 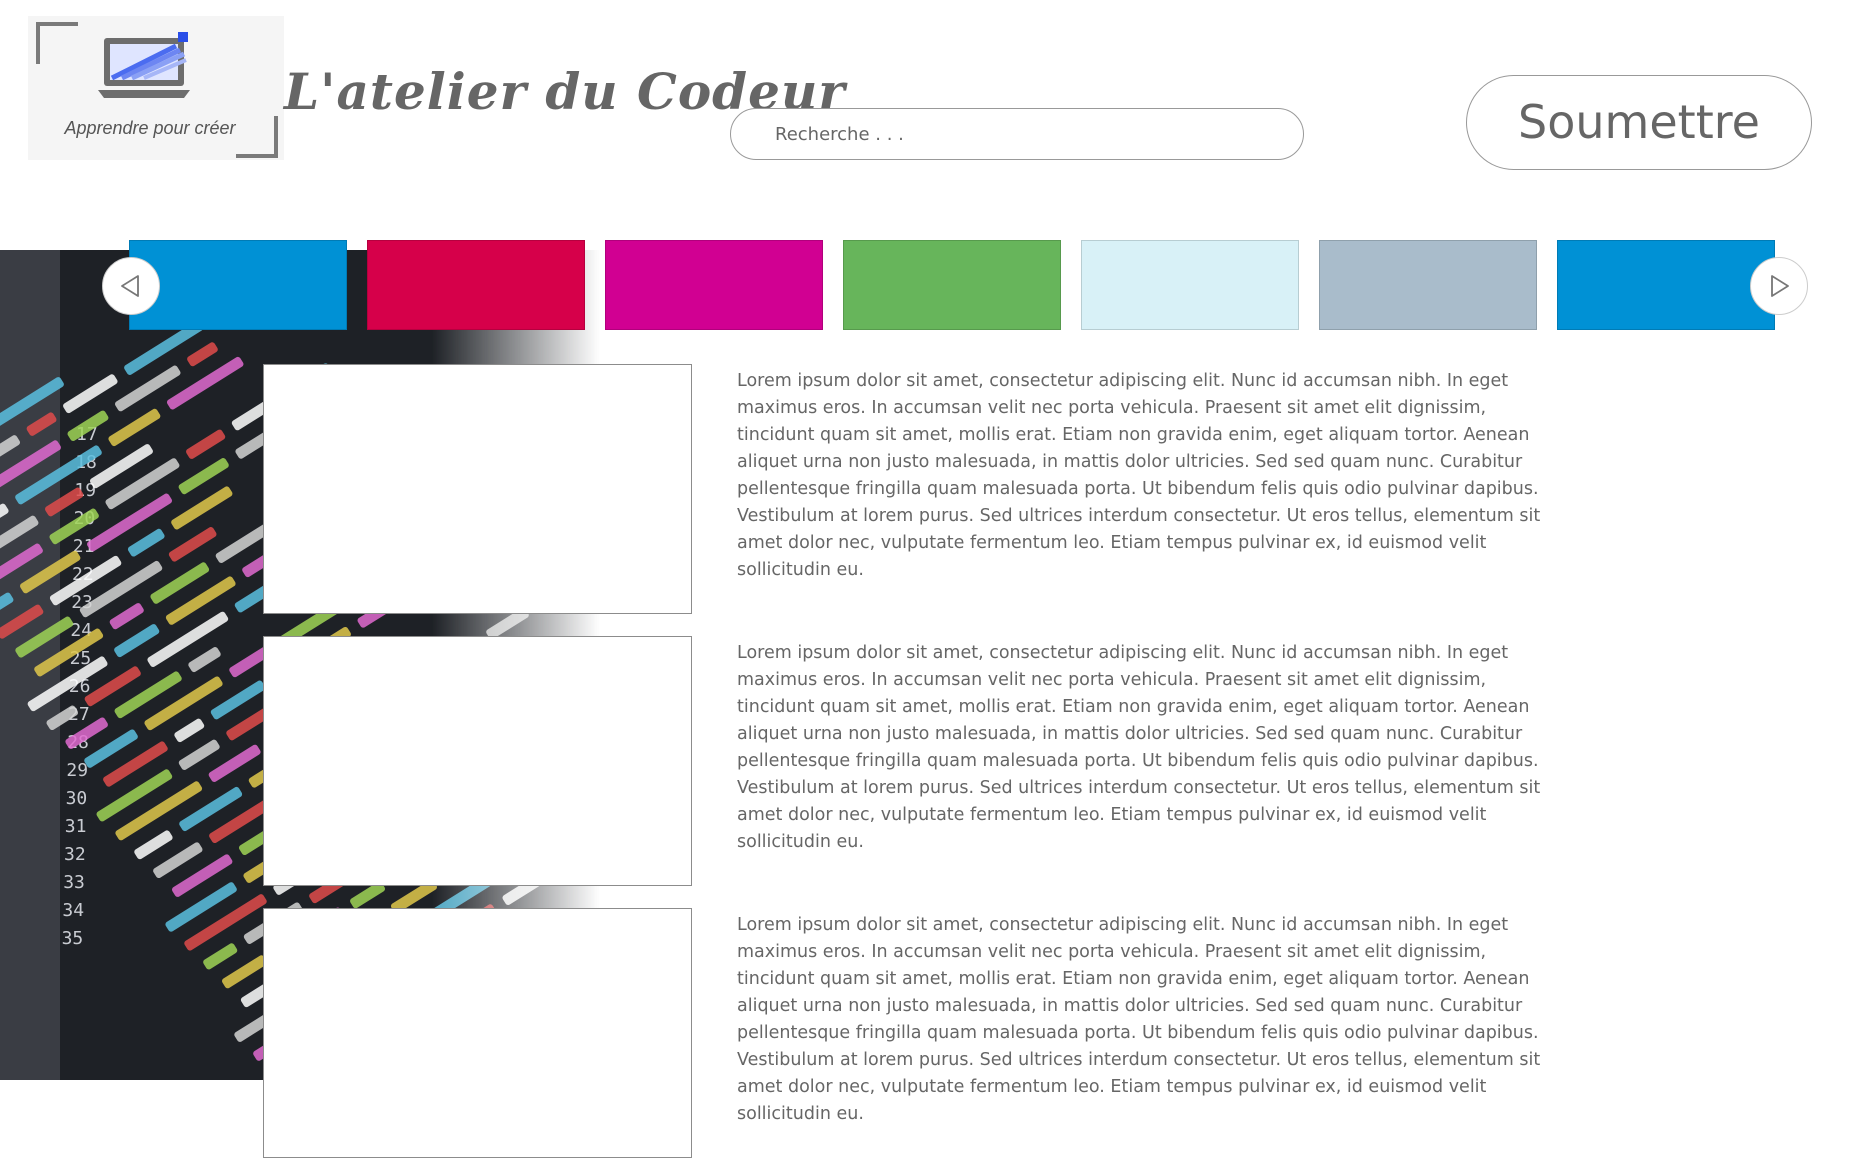 What do you see at coordinates (74, 882) in the screenshot?
I see `line-number: 33` at bounding box center [74, 882].